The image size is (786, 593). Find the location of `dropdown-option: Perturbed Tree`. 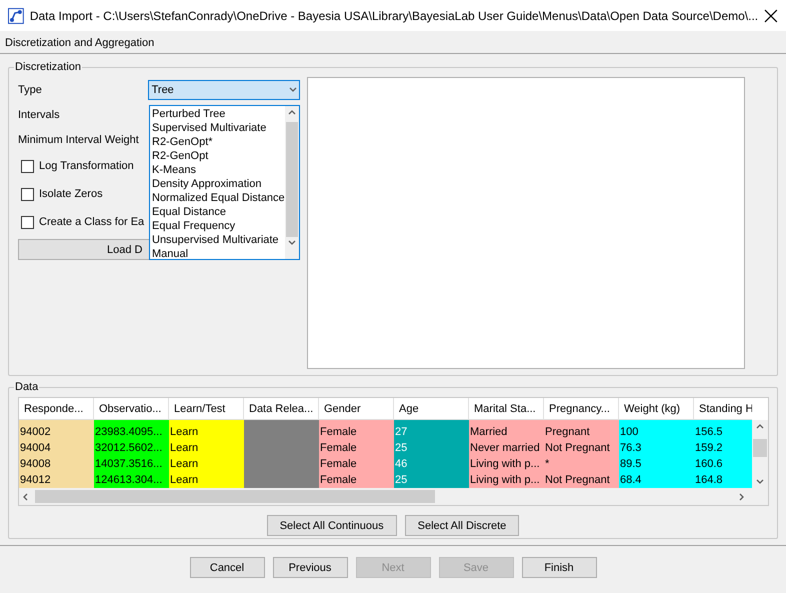

dropdown-option: Perturbed Tree is located at coordinates (217, 114).